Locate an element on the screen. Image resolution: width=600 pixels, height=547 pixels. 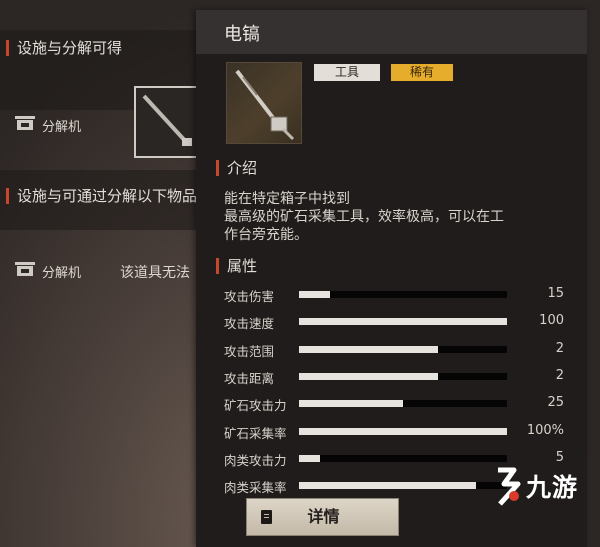
background-section-1-title: 设施与分解可得 is located at coordinates (64, 48).